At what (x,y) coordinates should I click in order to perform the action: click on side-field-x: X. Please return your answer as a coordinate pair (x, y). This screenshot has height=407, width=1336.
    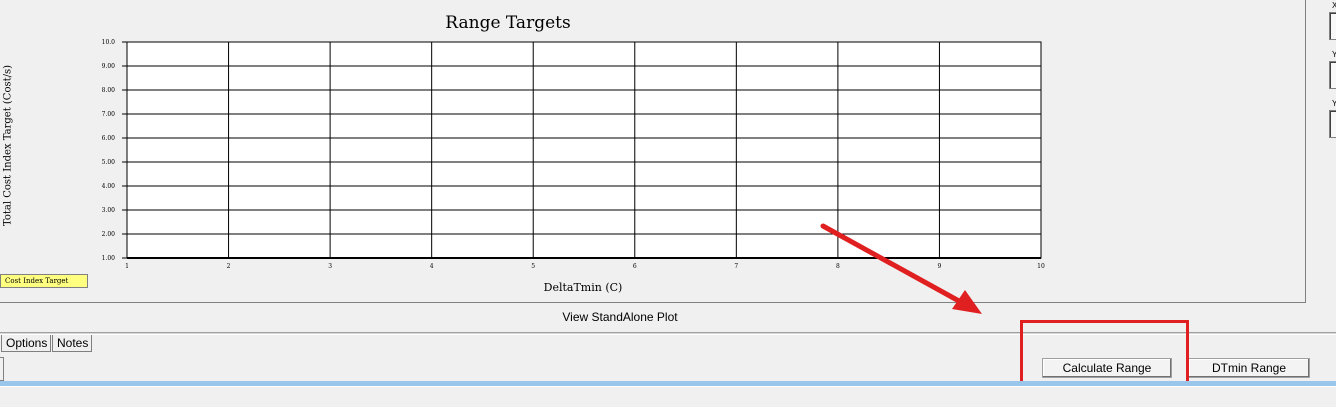
    Looking at the image, I should click on (1329, 20).